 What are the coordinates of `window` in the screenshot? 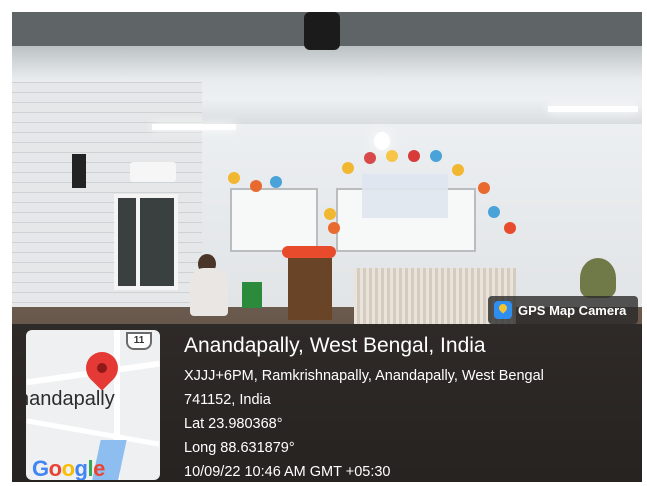 It's located at (146, 242).